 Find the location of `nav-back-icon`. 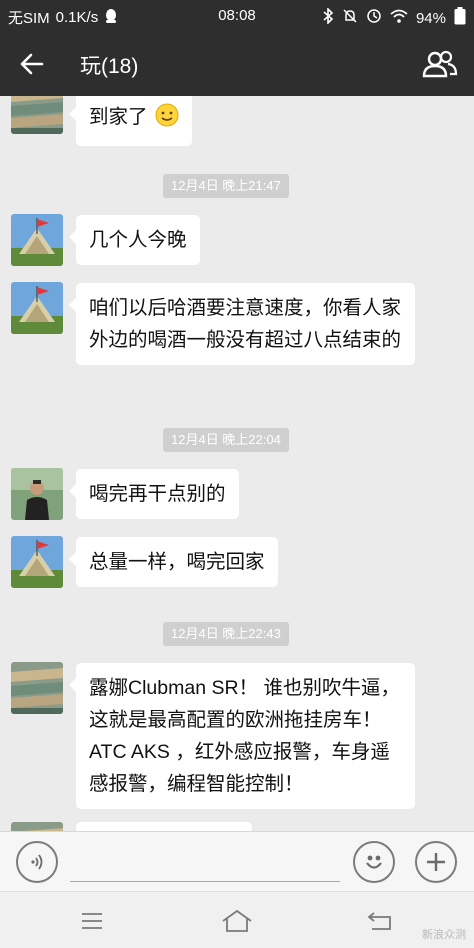

nav-back-icon is located at coordinates (379, 921).